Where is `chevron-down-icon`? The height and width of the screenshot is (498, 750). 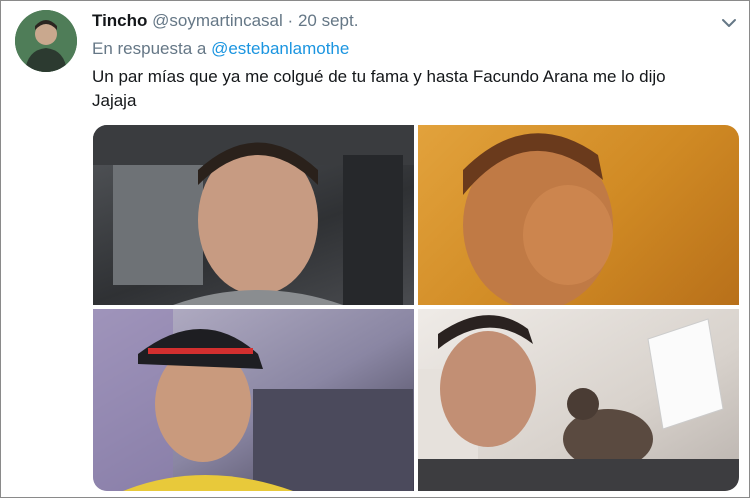
chevron-down-icon is located at coordinates (729, 23).